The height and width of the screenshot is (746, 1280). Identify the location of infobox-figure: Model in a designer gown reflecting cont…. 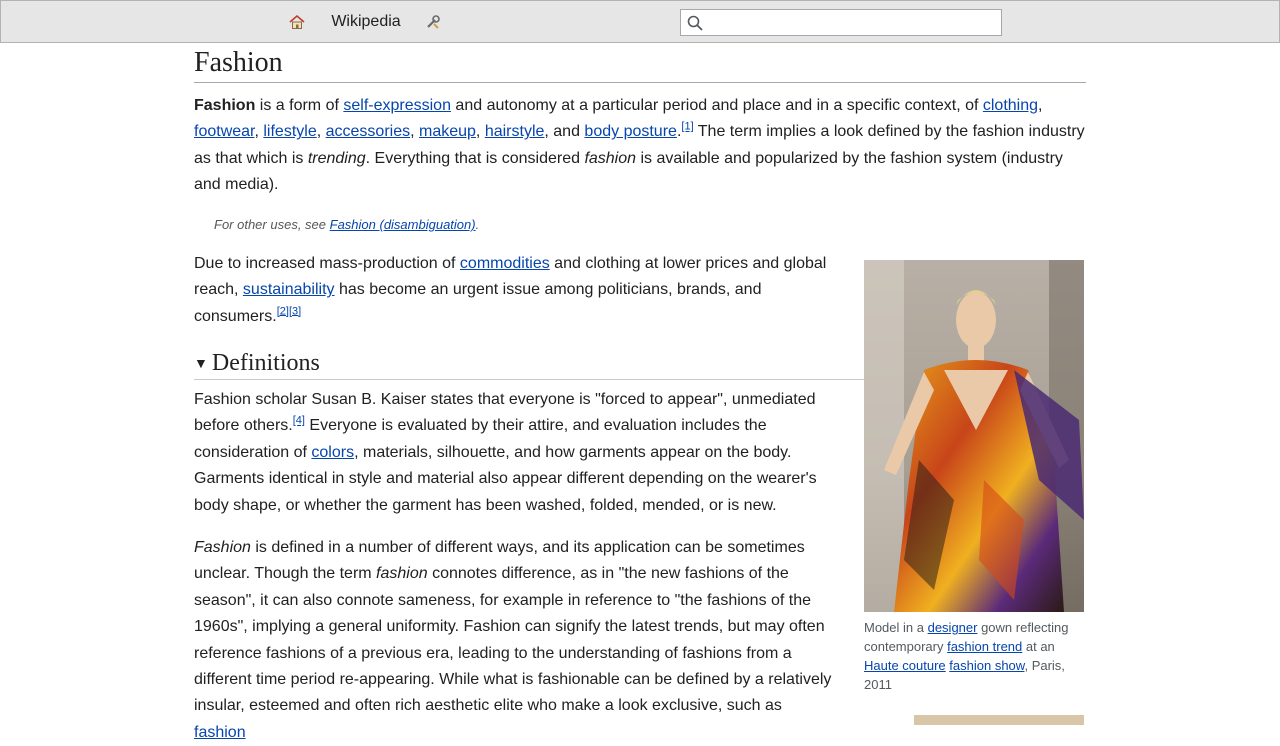
(974, 477).